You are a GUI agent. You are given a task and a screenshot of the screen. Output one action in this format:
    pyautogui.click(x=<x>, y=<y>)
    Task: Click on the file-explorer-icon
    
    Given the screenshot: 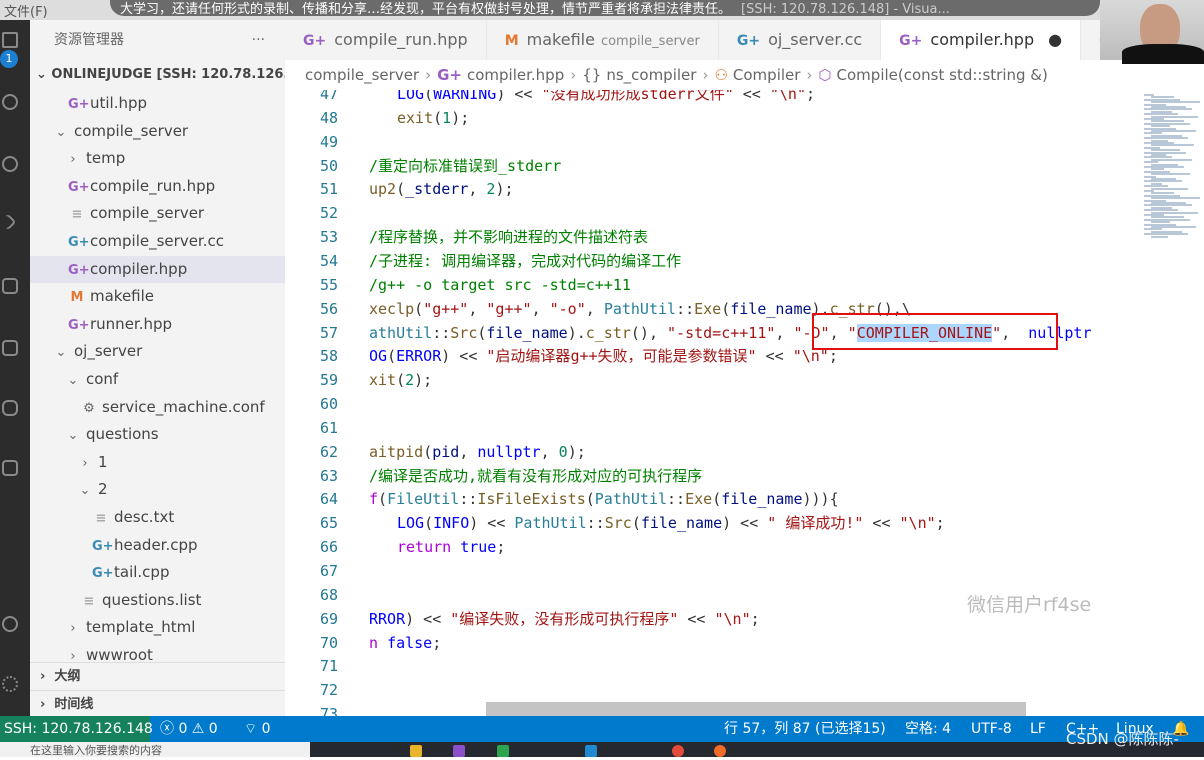 What is the action you would take?
    pyautogui.click(x=416, y=751)
    